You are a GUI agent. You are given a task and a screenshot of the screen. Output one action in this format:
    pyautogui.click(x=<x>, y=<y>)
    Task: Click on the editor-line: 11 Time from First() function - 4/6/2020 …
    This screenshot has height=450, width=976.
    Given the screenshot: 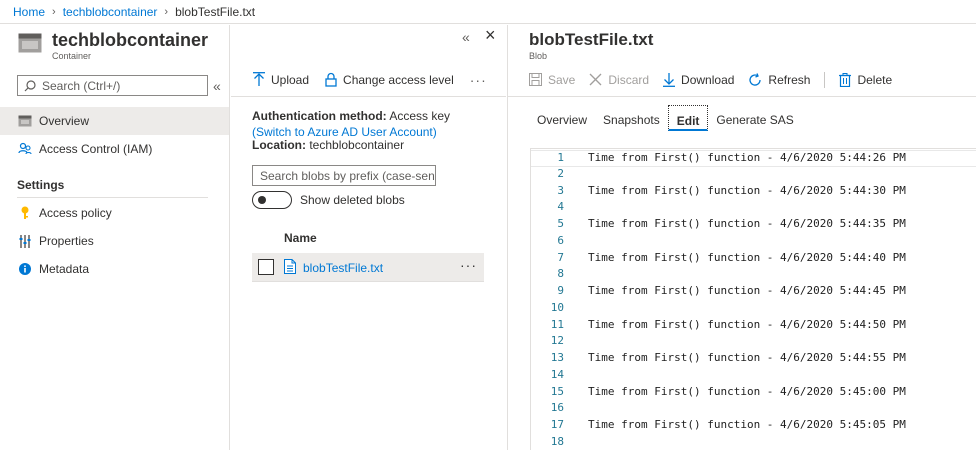 What is the action you would take?
    pyautogui.click(x=753, y=326)
    